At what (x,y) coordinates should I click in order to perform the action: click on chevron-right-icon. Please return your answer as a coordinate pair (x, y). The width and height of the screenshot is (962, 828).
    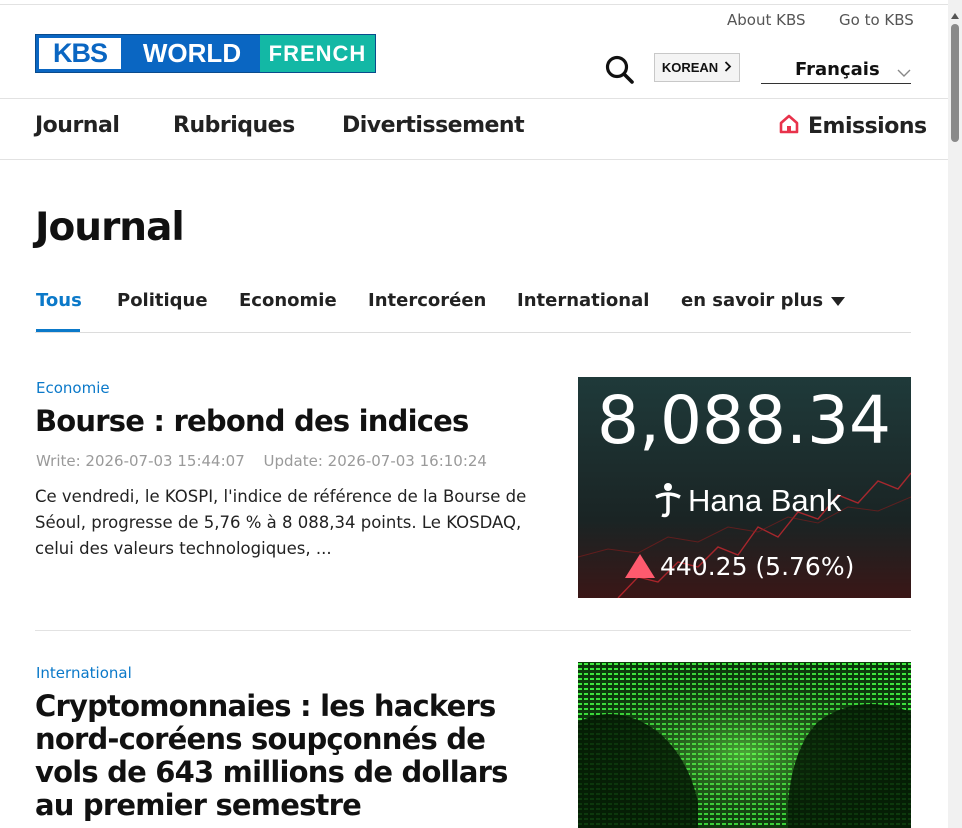
    Looking at the image, I should click on (728, 67).